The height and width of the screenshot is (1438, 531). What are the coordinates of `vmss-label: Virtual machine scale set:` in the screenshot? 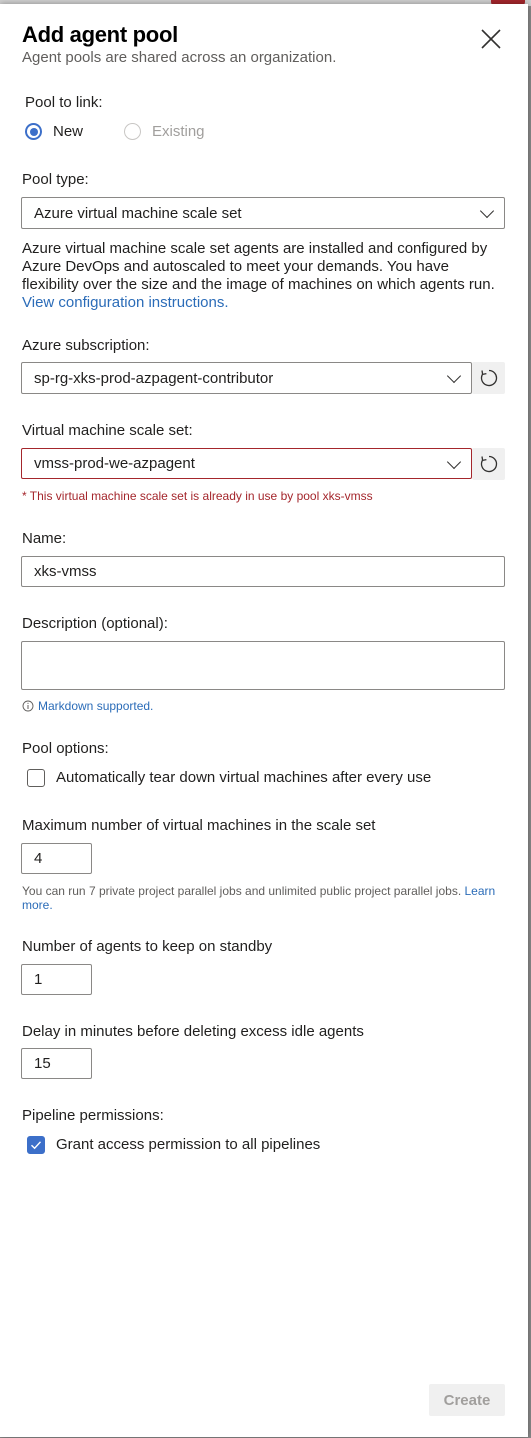 It's located at (107, 430).